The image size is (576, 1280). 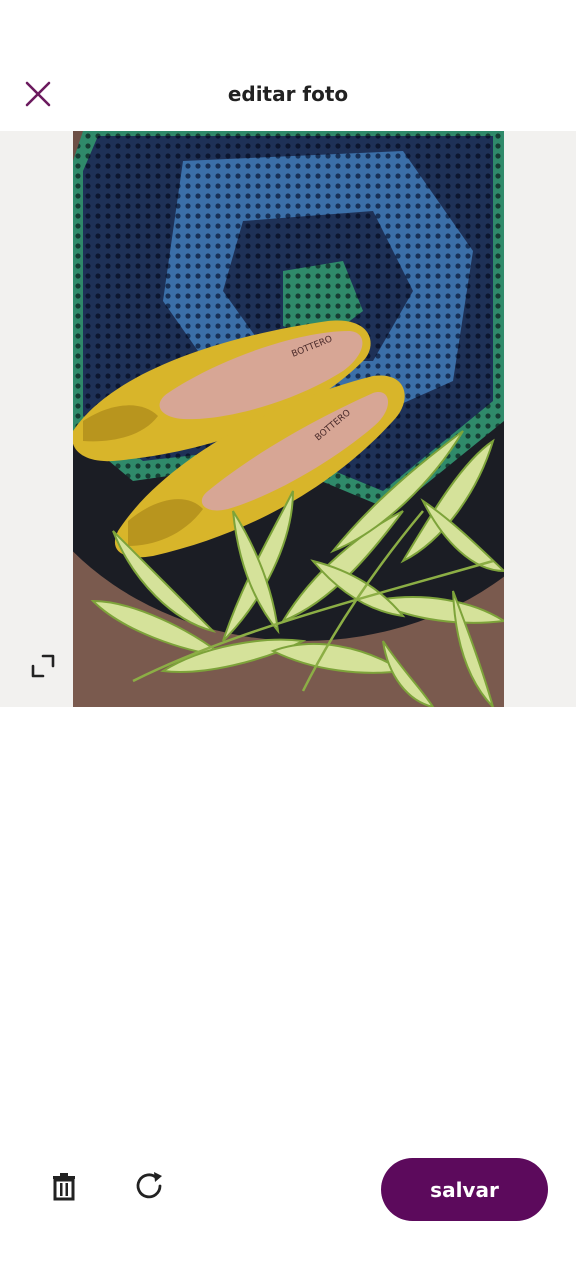 I want to click on trash-icon, so click(x=64, y=1187).